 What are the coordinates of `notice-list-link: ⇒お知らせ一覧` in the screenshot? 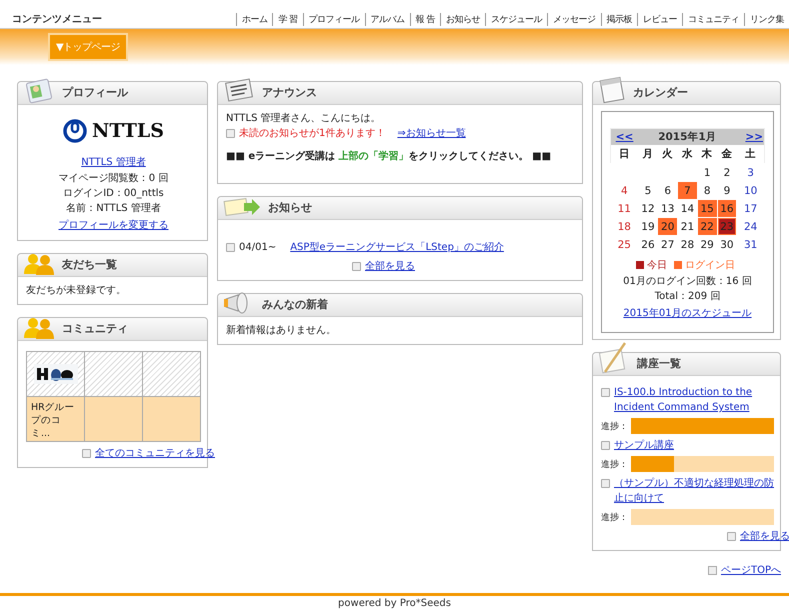 It's located at (431, 133).